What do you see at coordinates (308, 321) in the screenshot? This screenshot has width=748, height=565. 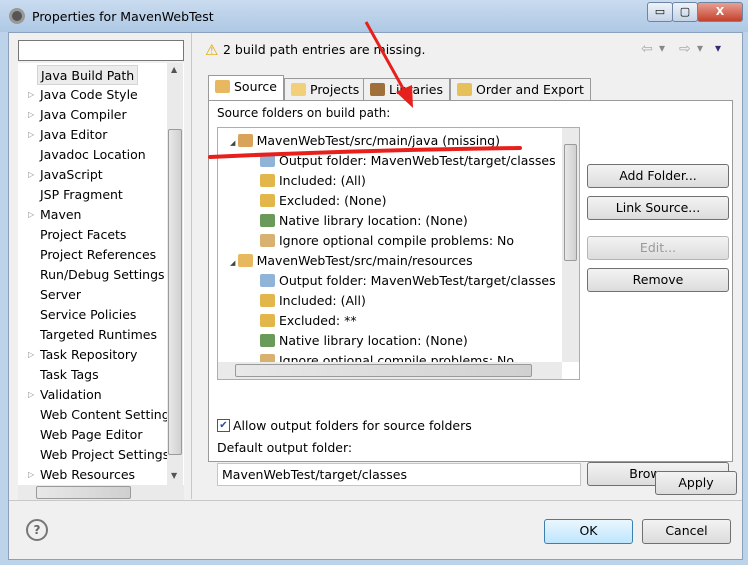 I see `source-tree-row: Excluded: **` at bounding box center [308, 321].